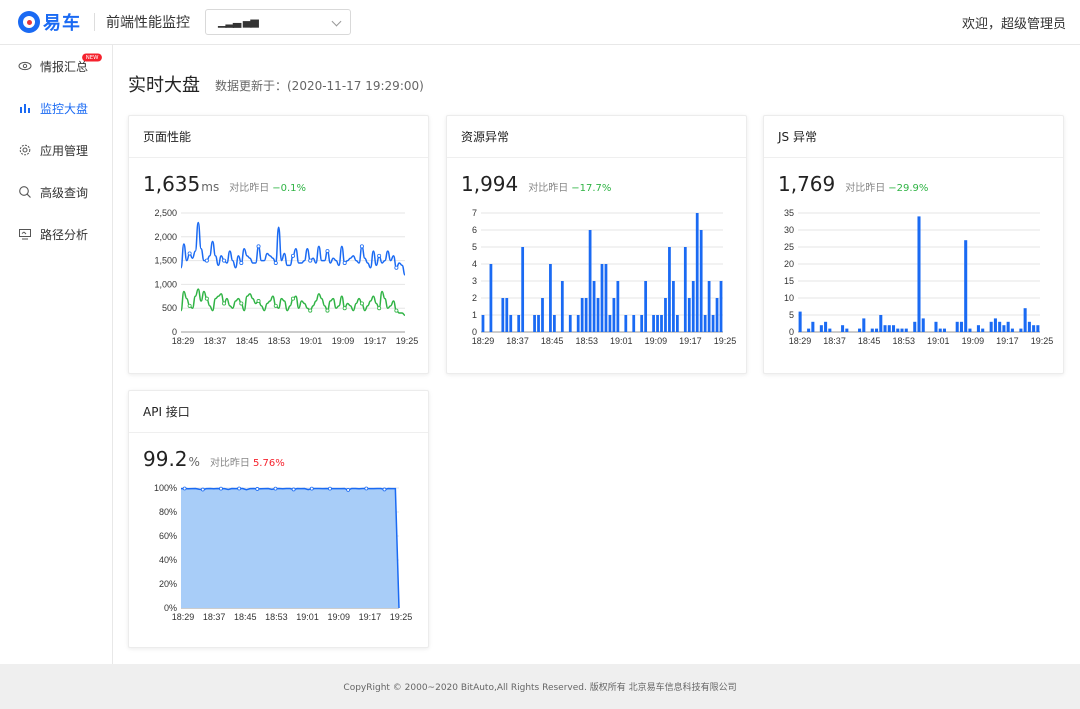  I want to click on y-tick-label: 40%, so click(168, 560).